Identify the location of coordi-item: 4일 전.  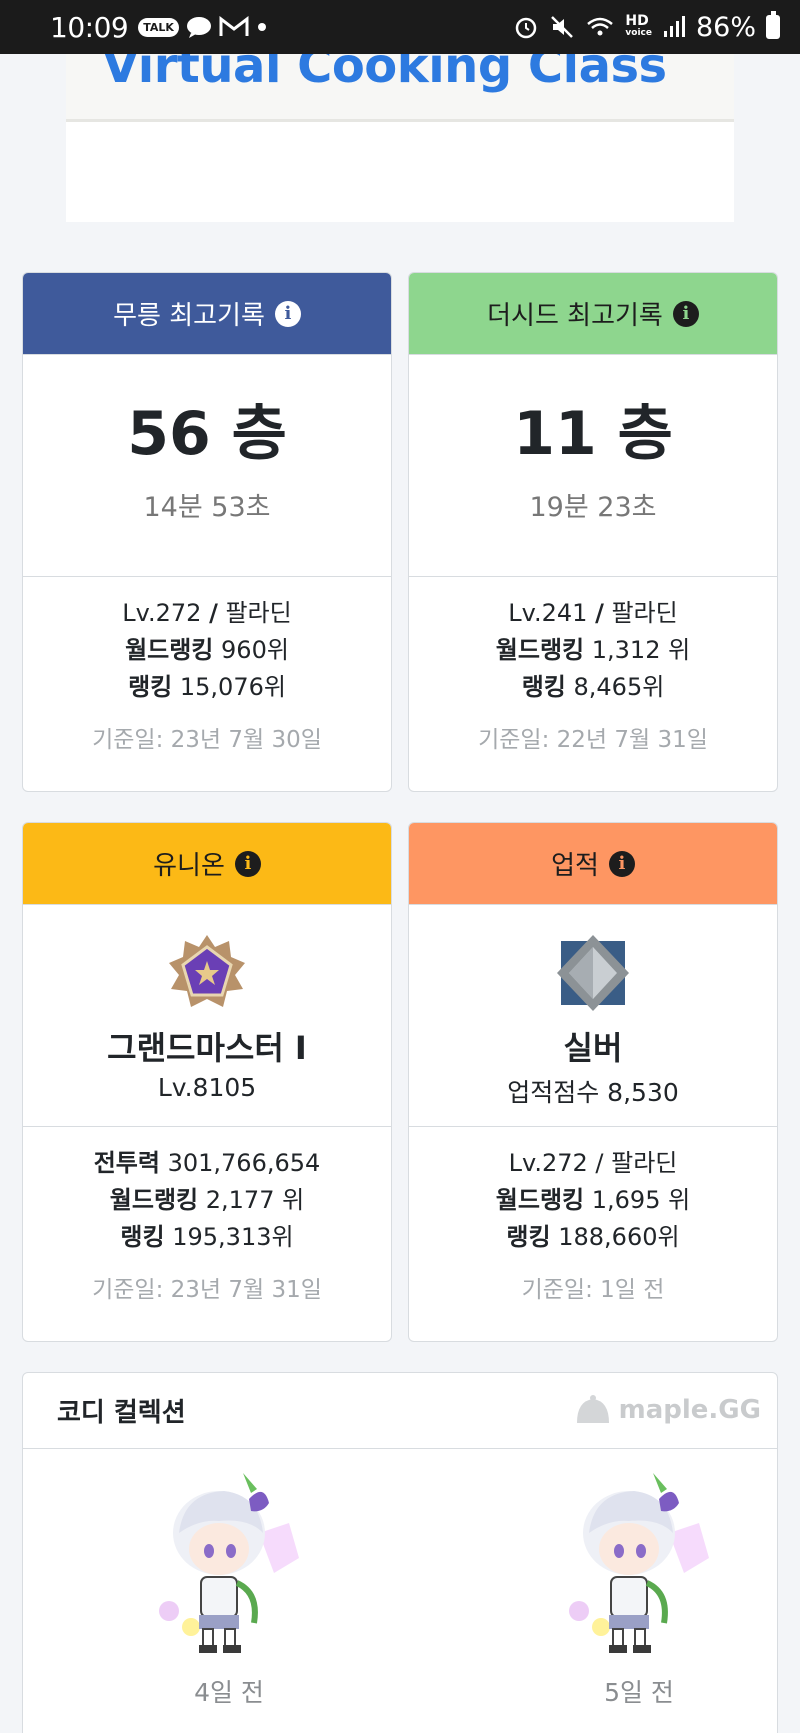
(229, 1586).